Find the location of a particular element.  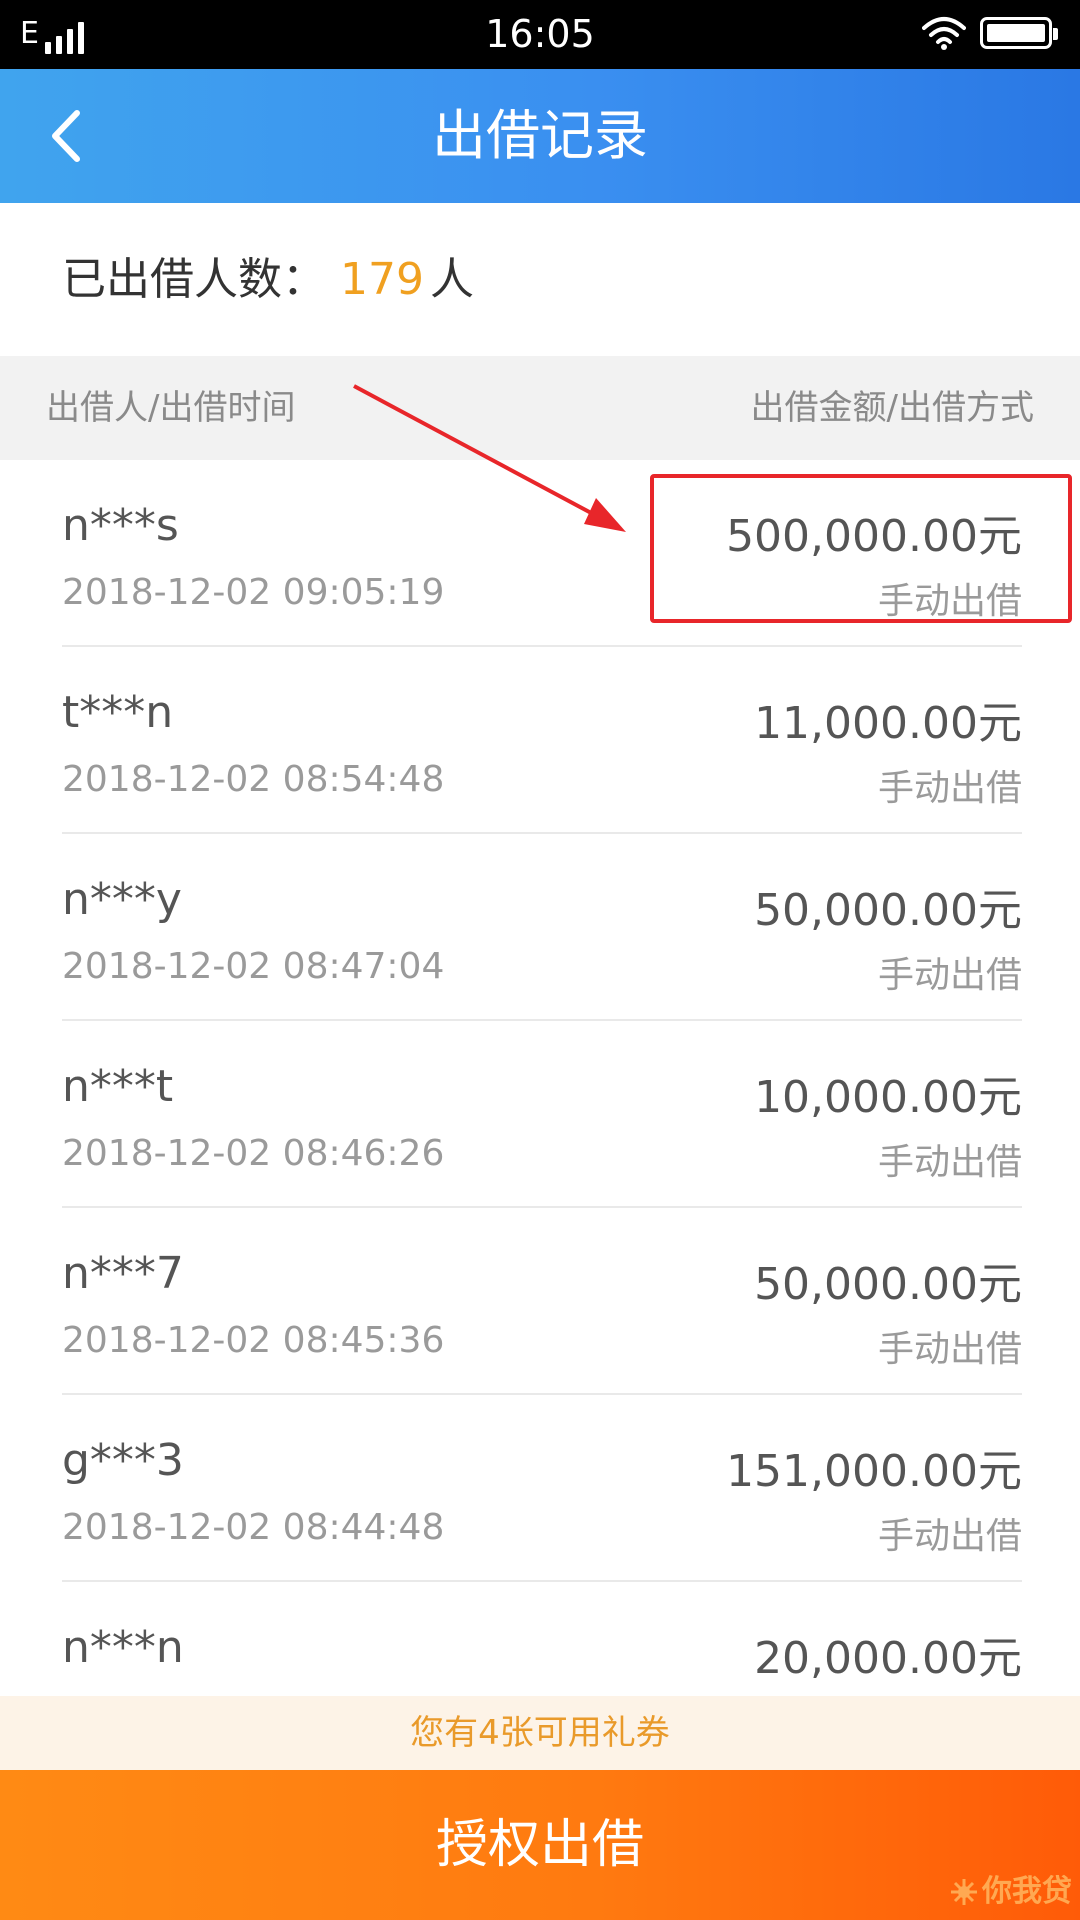

record-lender-name: n***s is located at coordinates (120, 525).